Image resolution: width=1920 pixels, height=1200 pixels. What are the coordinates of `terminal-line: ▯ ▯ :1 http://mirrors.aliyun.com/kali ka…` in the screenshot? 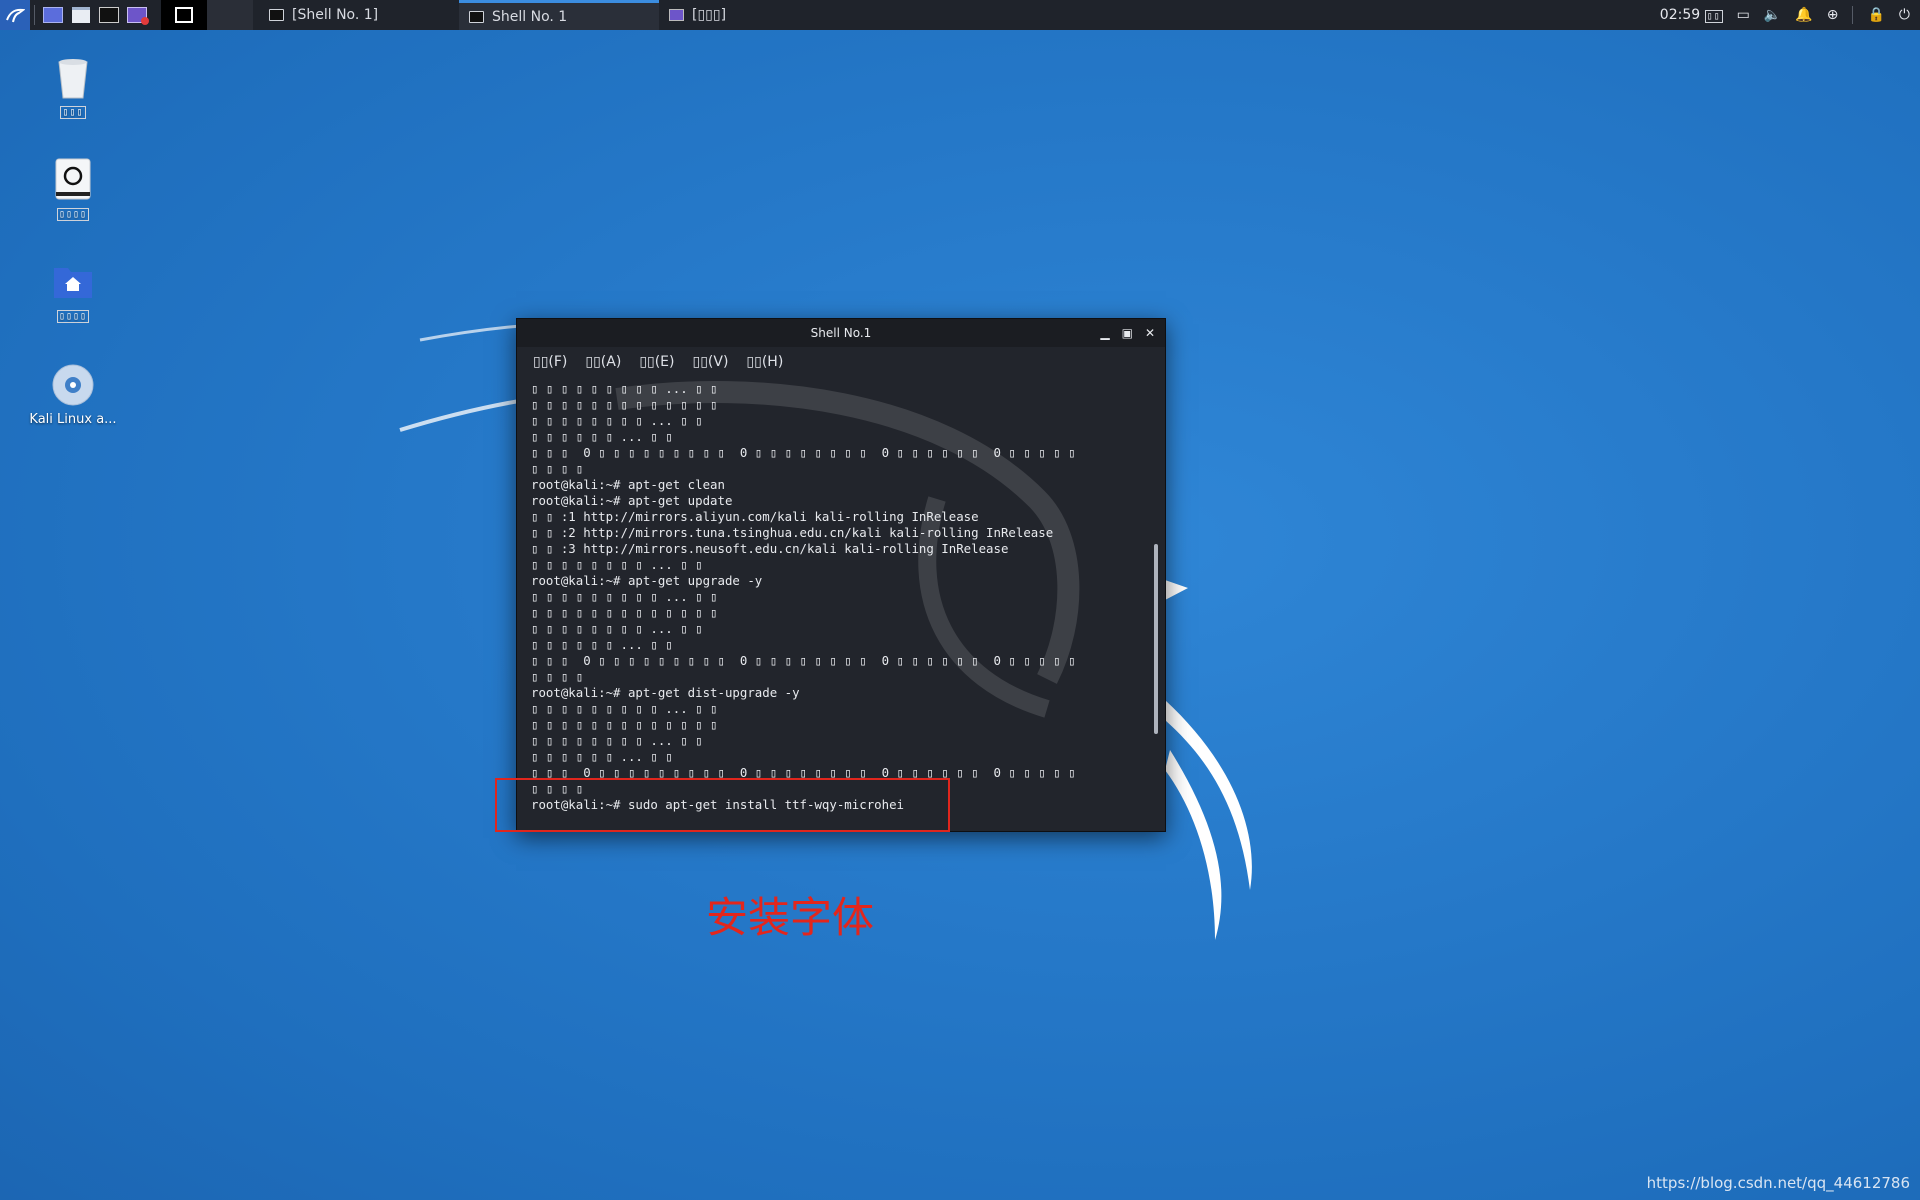 It's located at (755, 516).